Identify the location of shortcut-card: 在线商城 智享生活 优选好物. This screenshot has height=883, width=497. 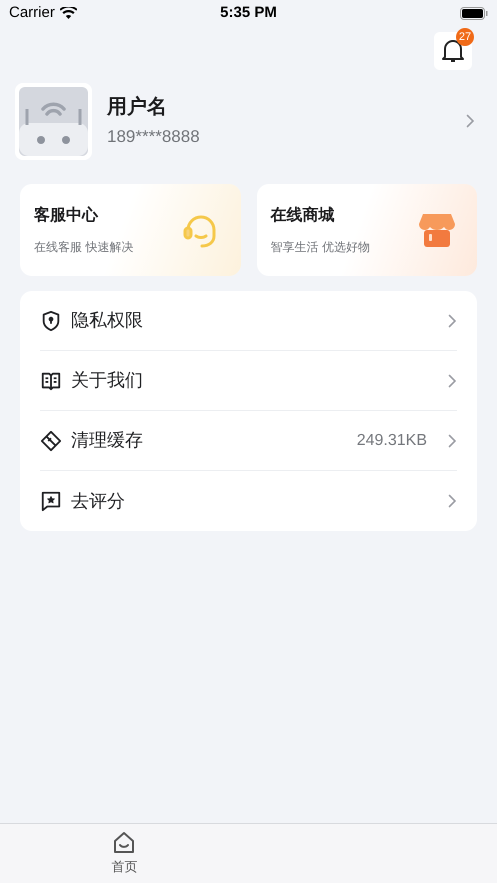
(366, 230).